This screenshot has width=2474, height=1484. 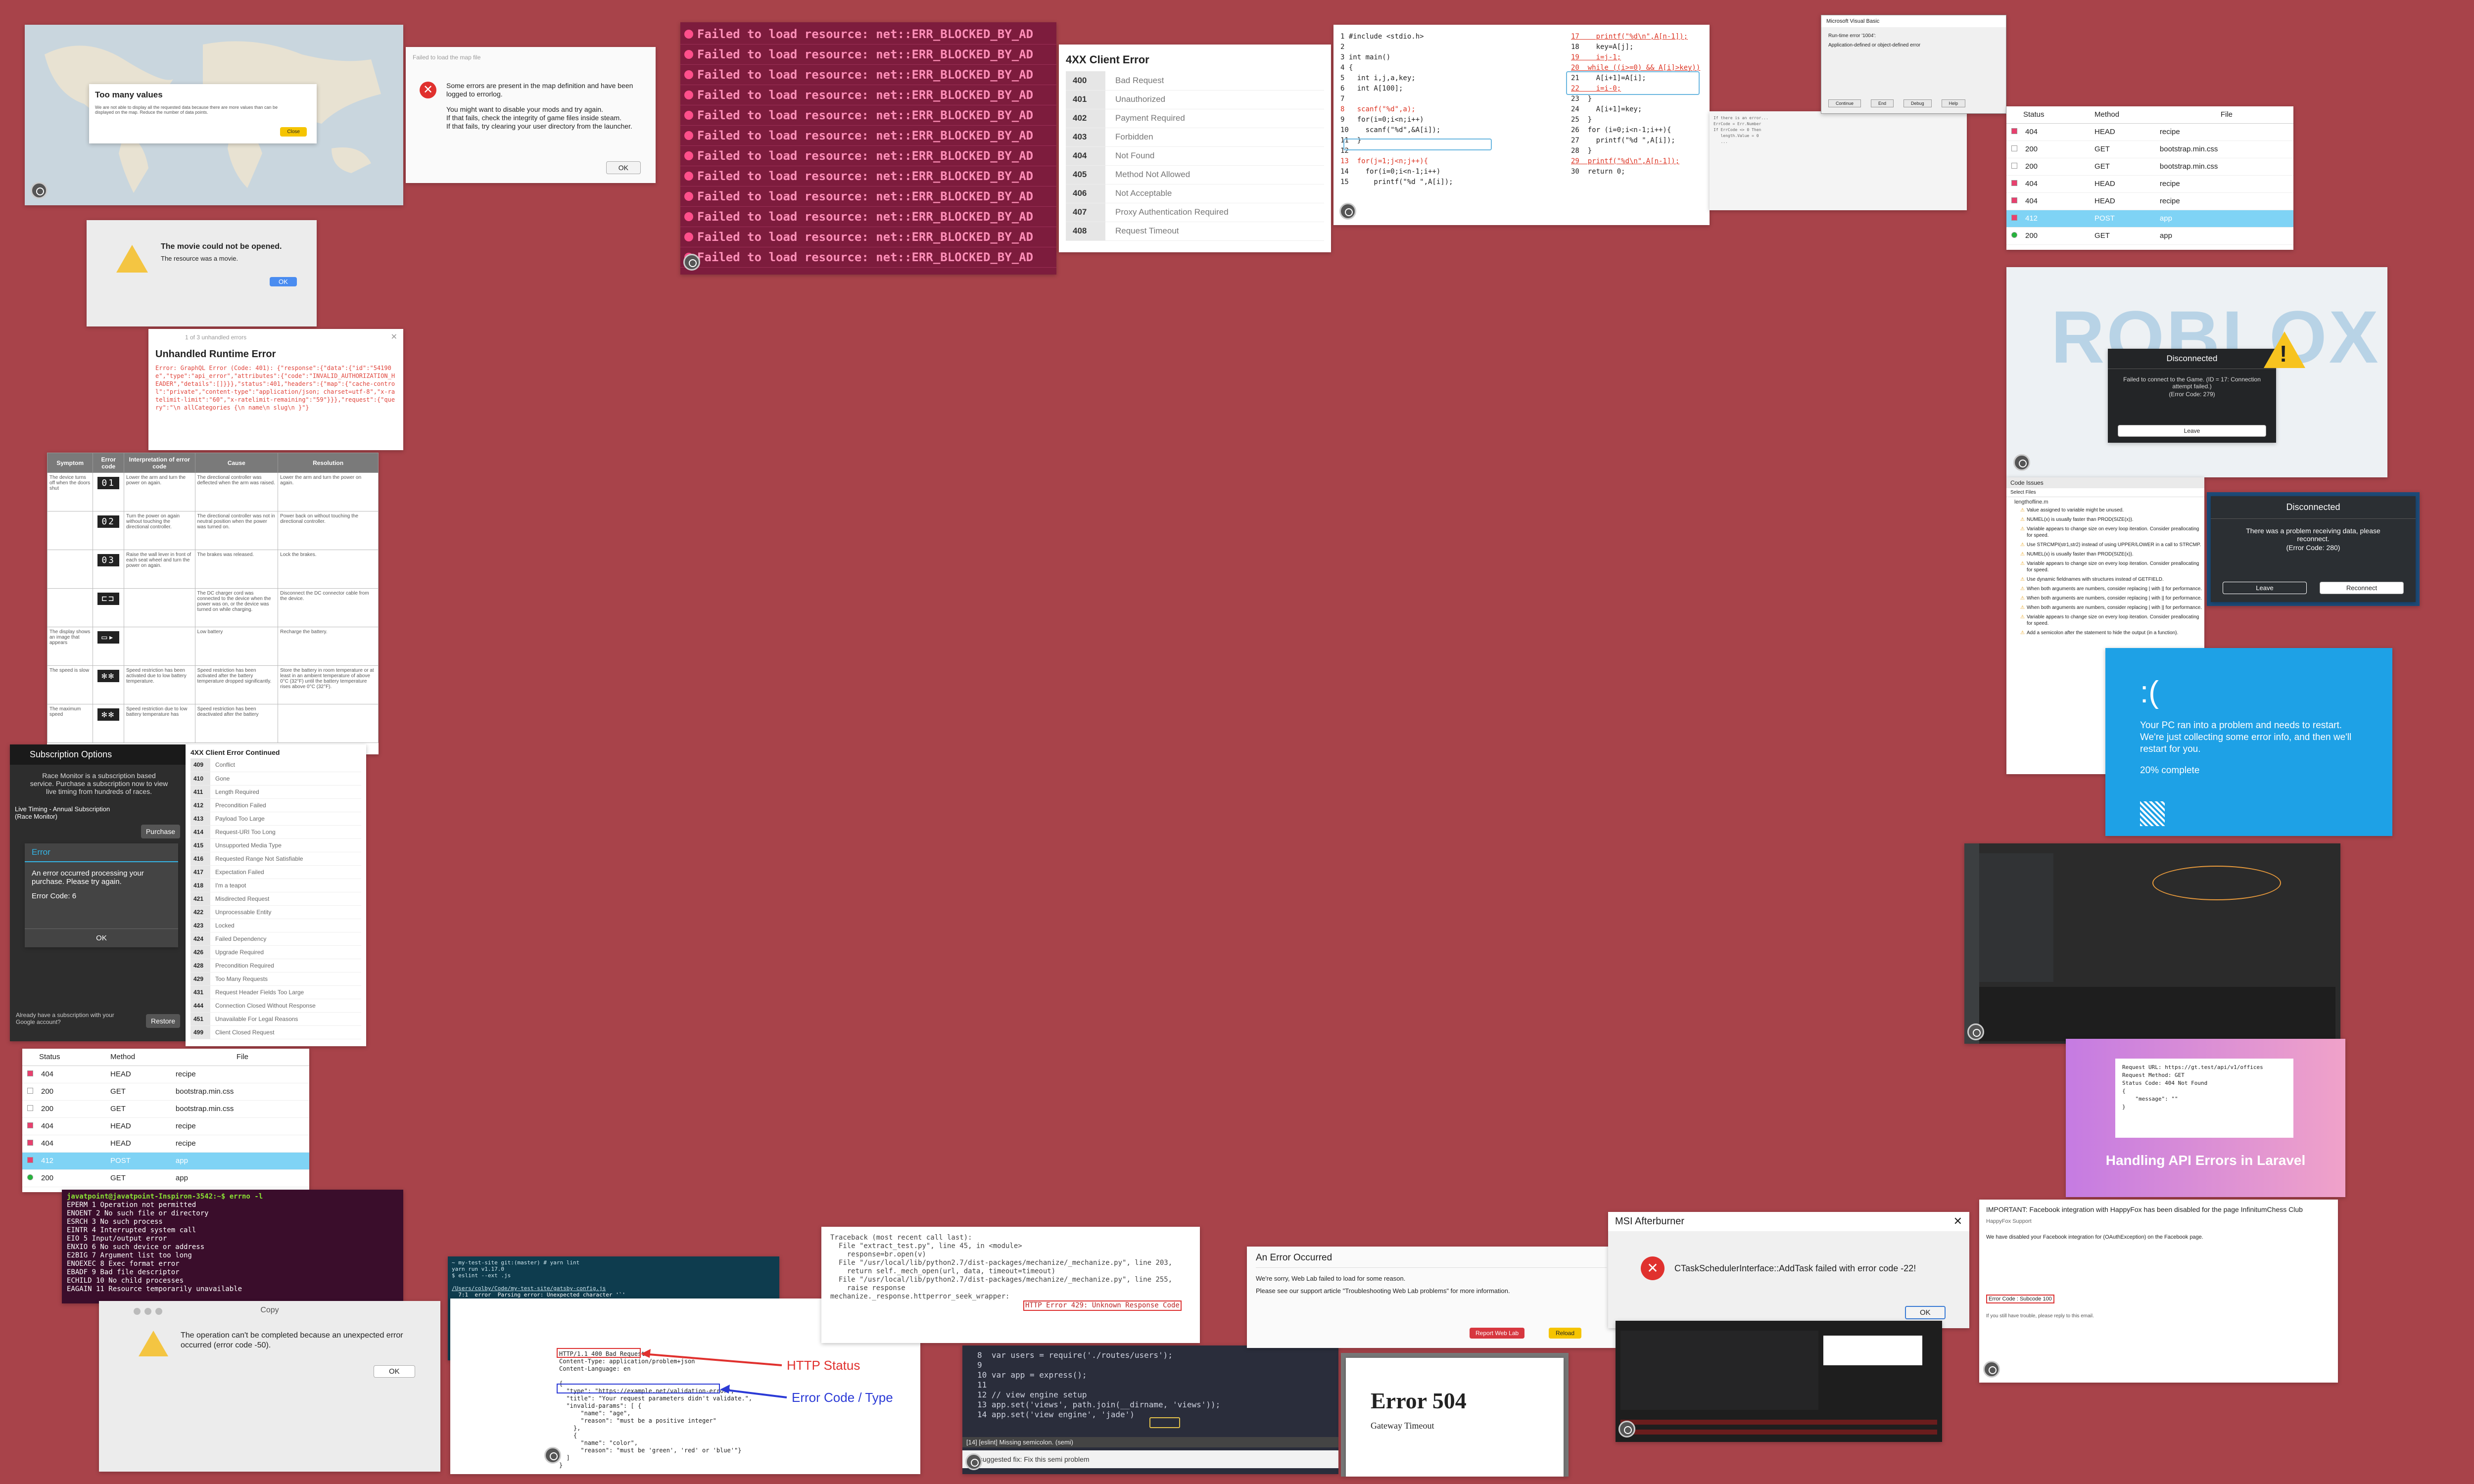 I want to click on restore-button: Restore, so click(x=162, y=1021).